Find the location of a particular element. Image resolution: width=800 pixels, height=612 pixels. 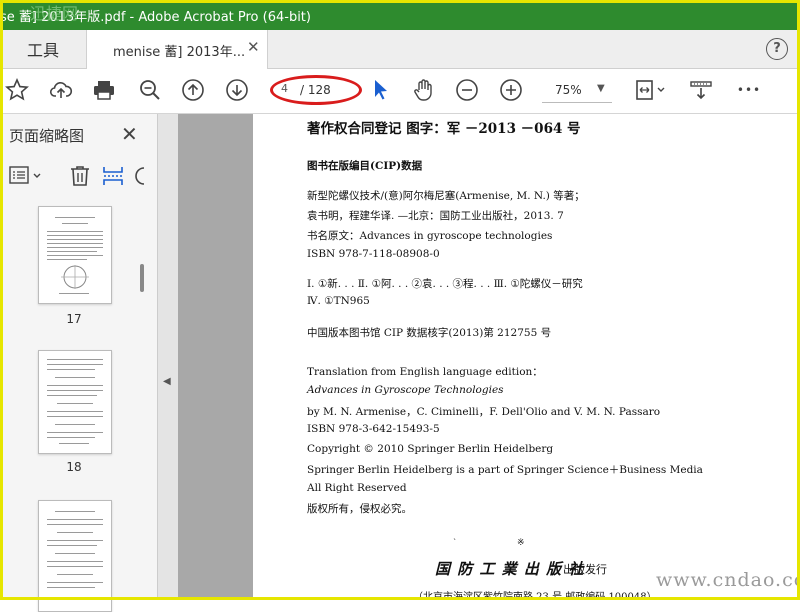

tab-tools: 工具 is located at coordinates (43, 49).